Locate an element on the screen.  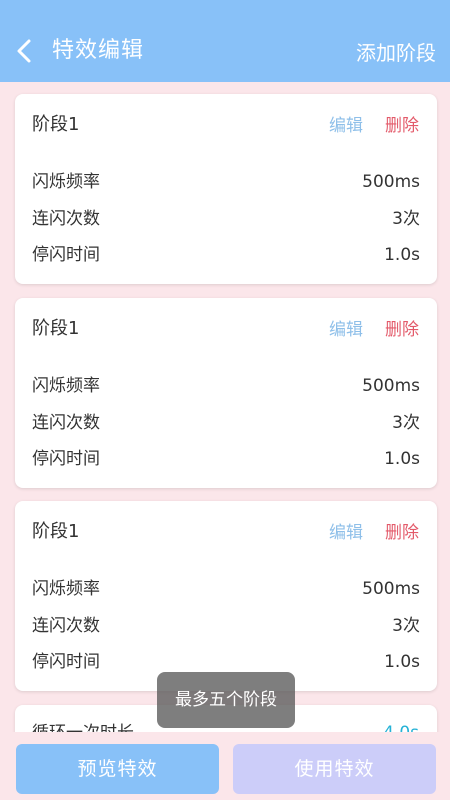
back-arrow-icon is located at coordinates (25, 51).